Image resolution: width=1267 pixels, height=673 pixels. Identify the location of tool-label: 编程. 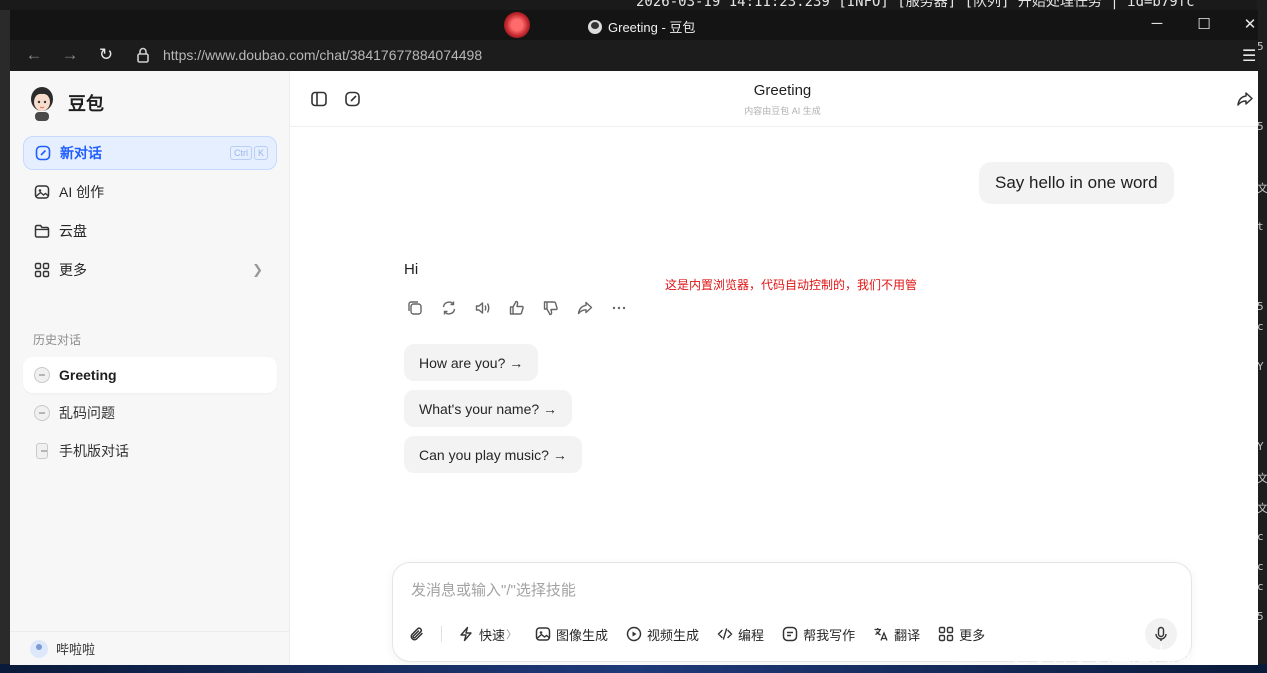
(751, 635).